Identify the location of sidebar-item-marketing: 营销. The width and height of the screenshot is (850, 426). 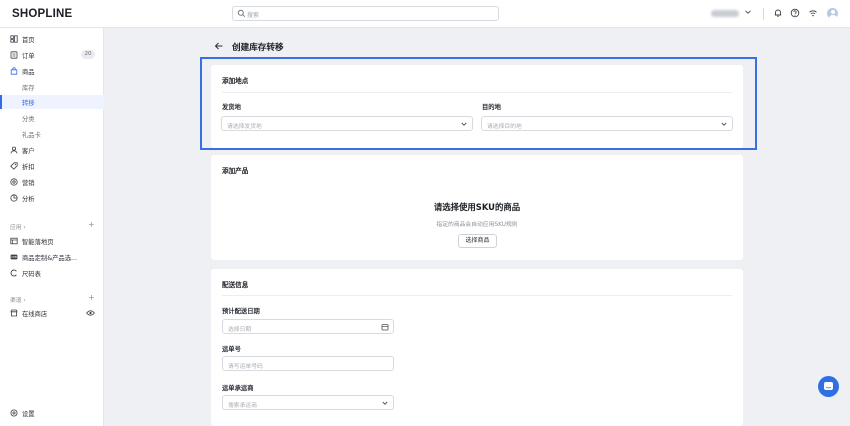
(52, 182).